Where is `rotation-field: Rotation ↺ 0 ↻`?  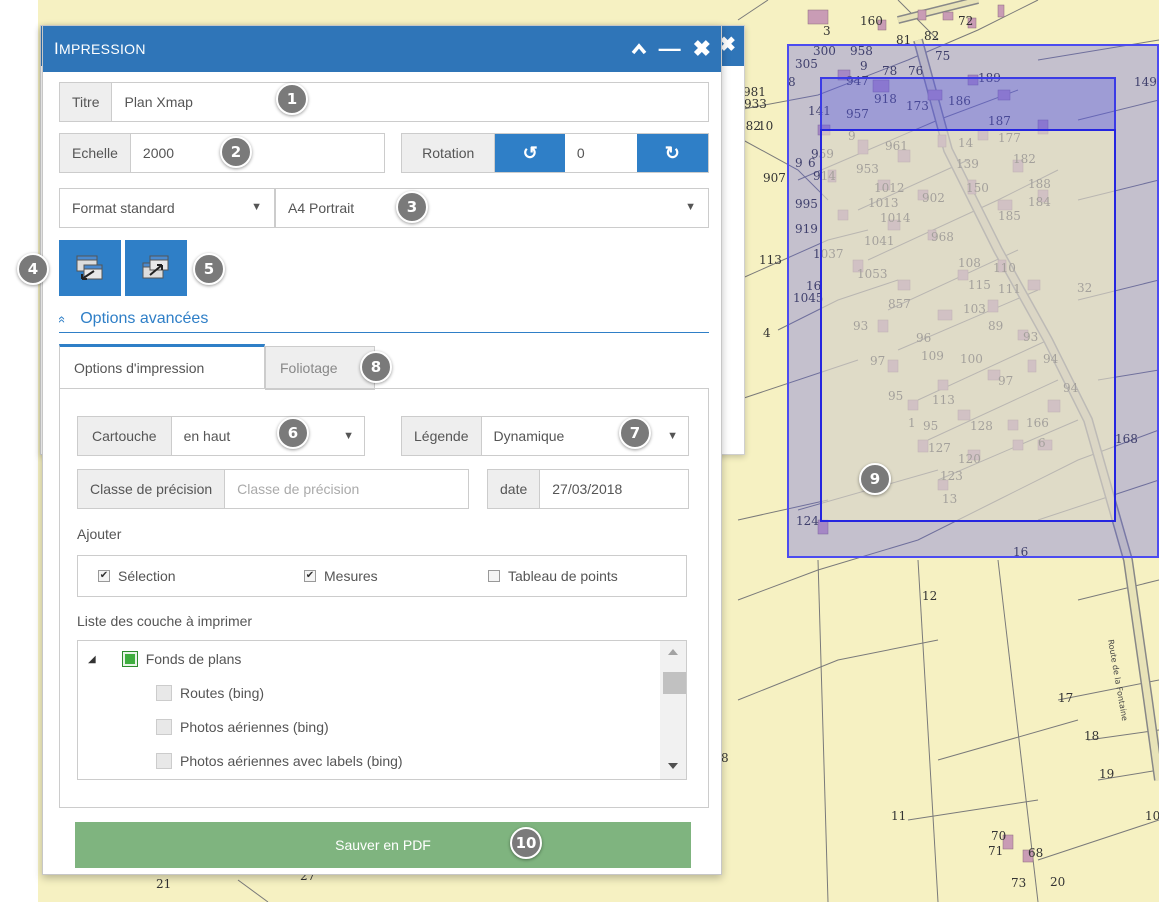 rotation-field: Rotation ↺ 0 ↻ is located at coordinates (555, 153).